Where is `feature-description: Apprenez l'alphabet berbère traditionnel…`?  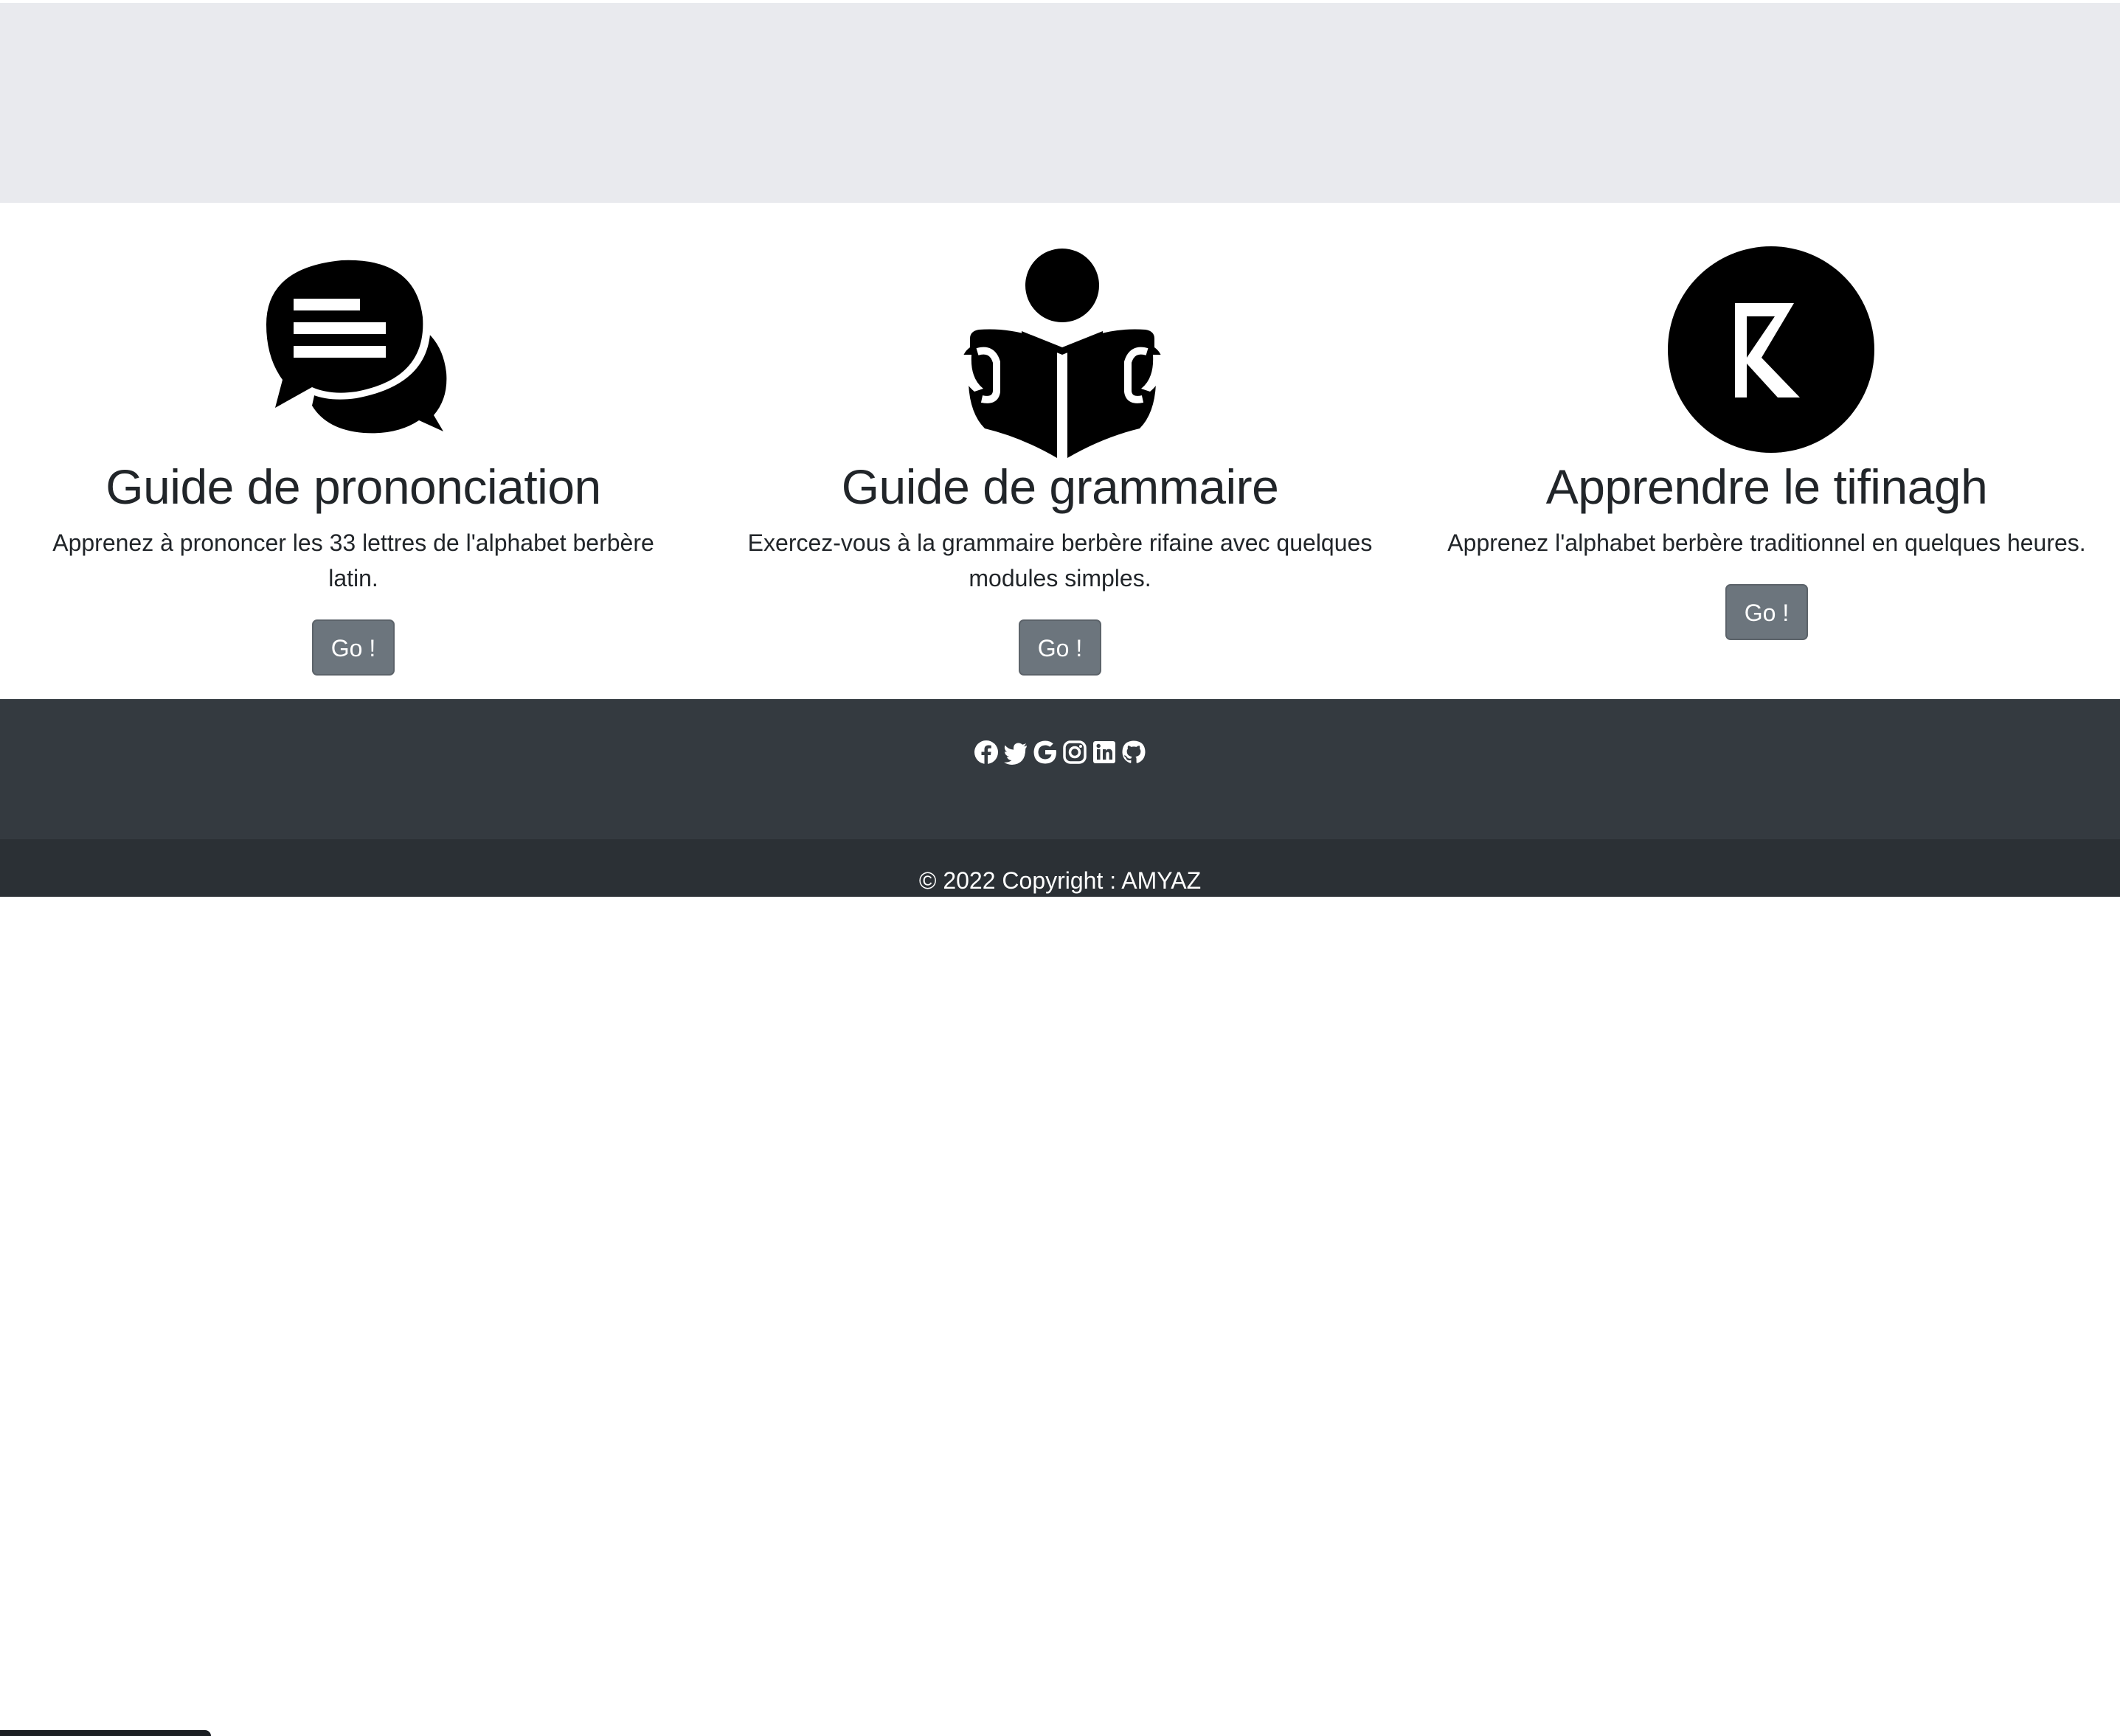
feature-description: Apprenez l'alphabet berbère traditionnel… is located at coordinates (1766, 543).